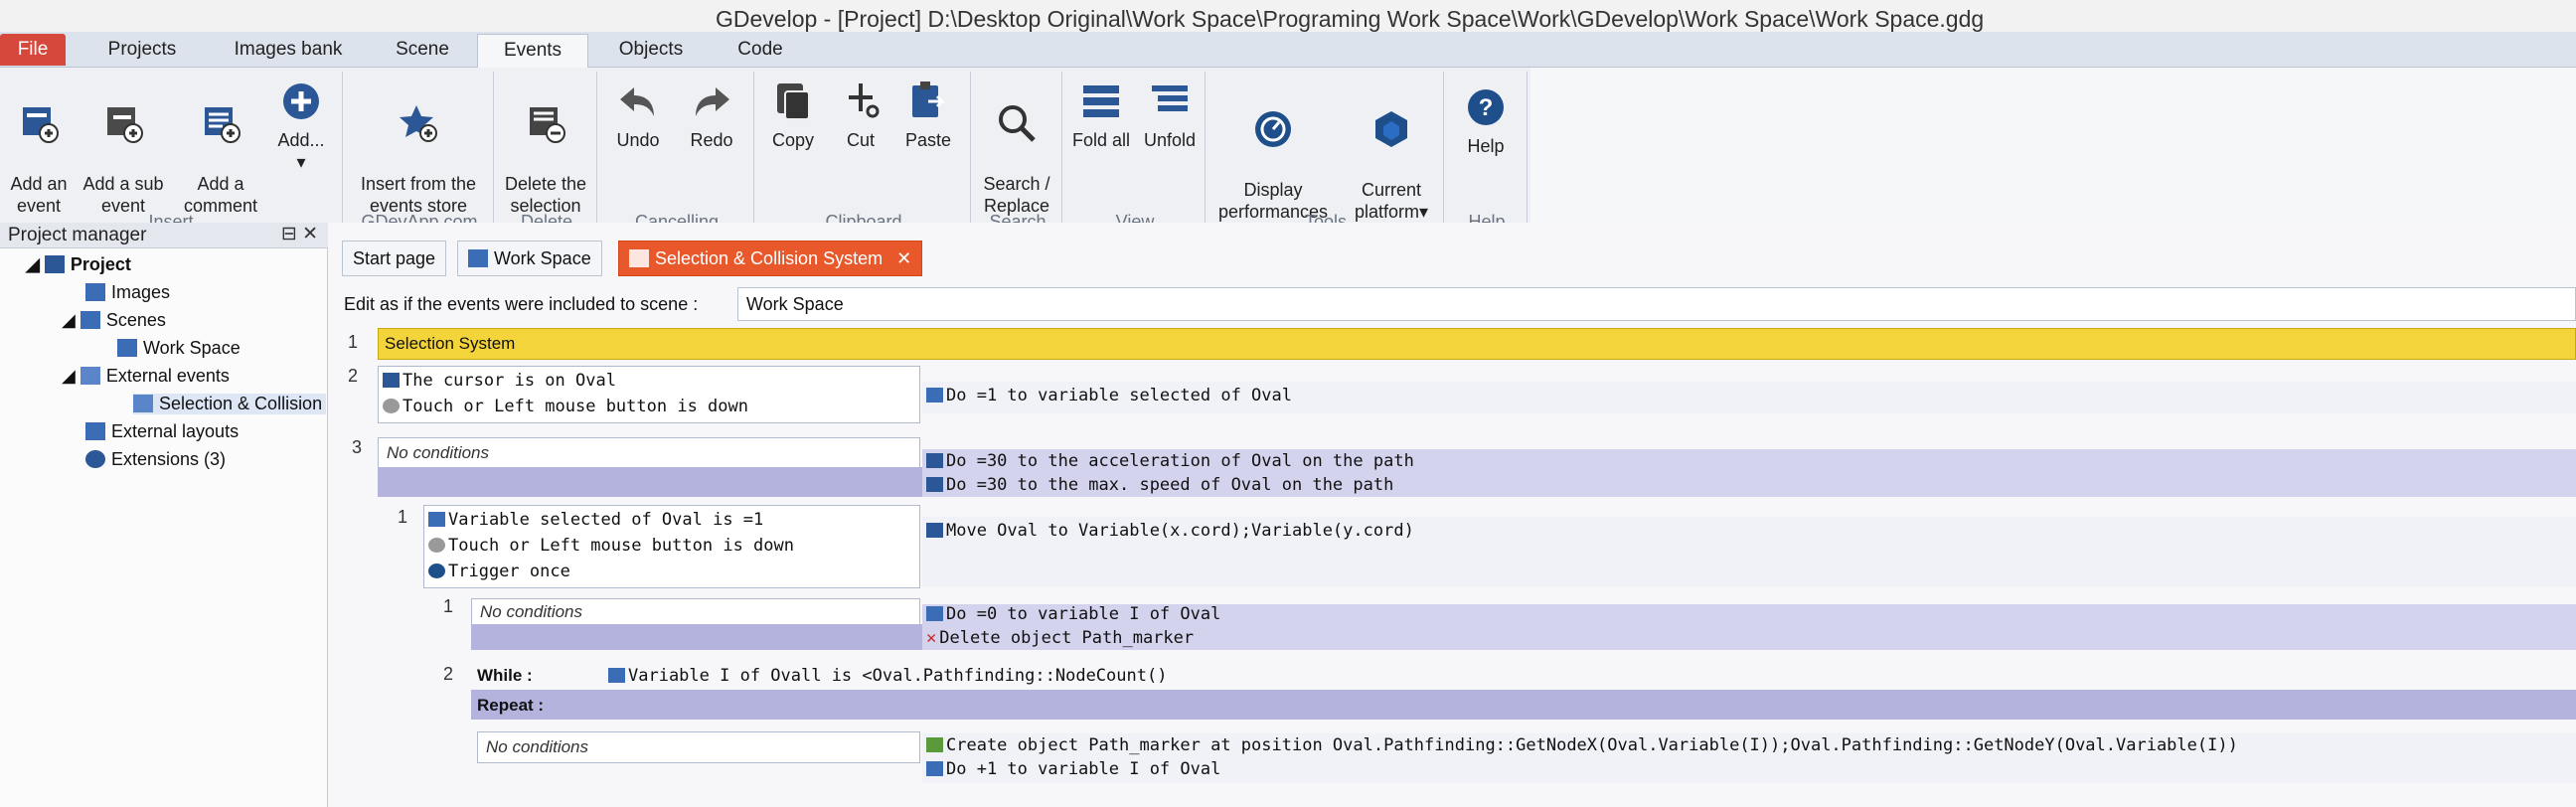 This screenshot has width=2576, height=807. I want to click on condition-line: Trigger once, so click(499, 571).